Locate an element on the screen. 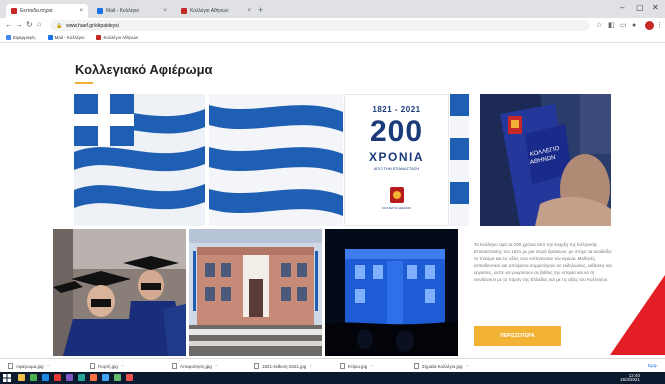  download-filename: Αποφοίτηση.jpg is located at coordinates (196, 366).